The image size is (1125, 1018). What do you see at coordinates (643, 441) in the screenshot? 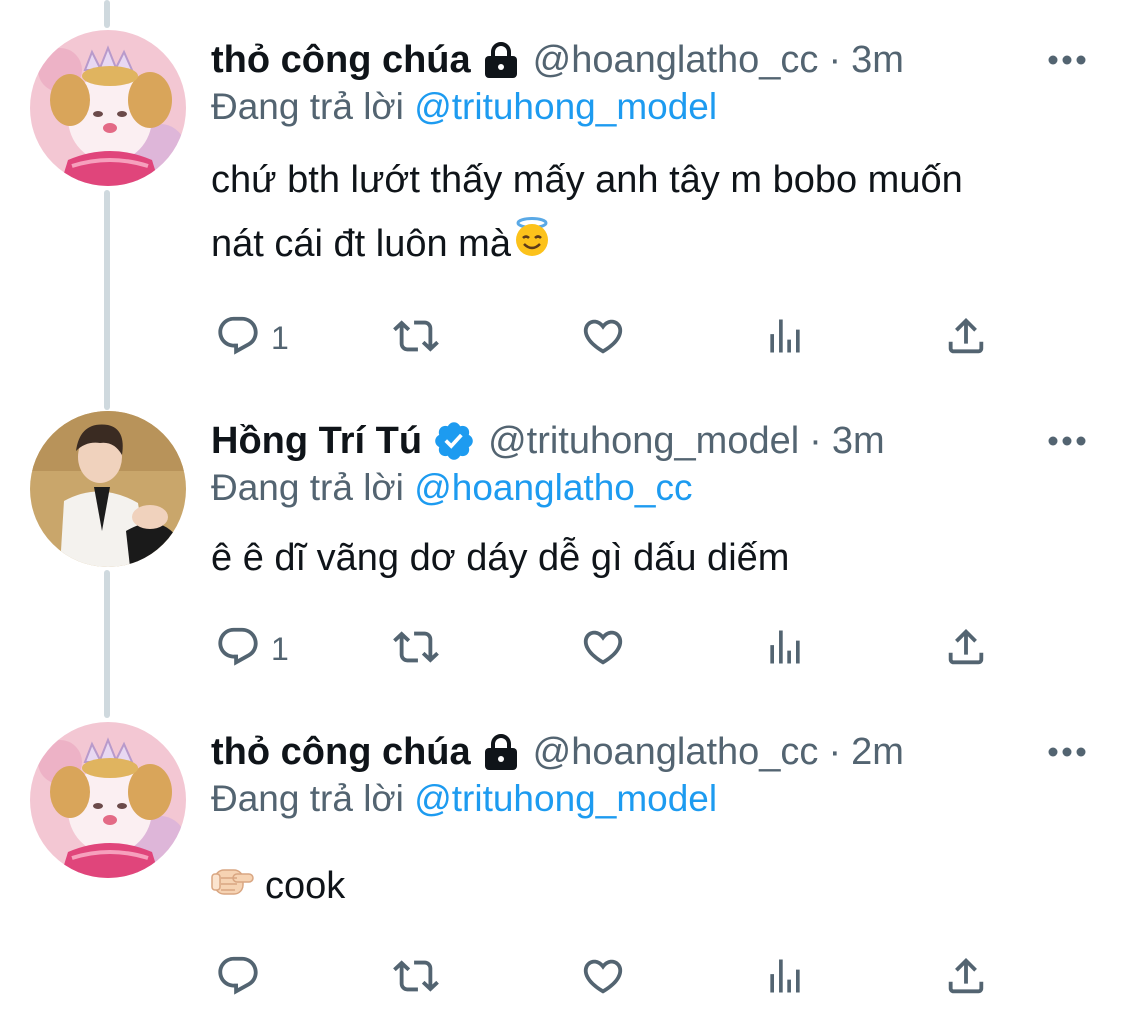
I see `handle: @trituhong_model` at bounding box center [643, 441].